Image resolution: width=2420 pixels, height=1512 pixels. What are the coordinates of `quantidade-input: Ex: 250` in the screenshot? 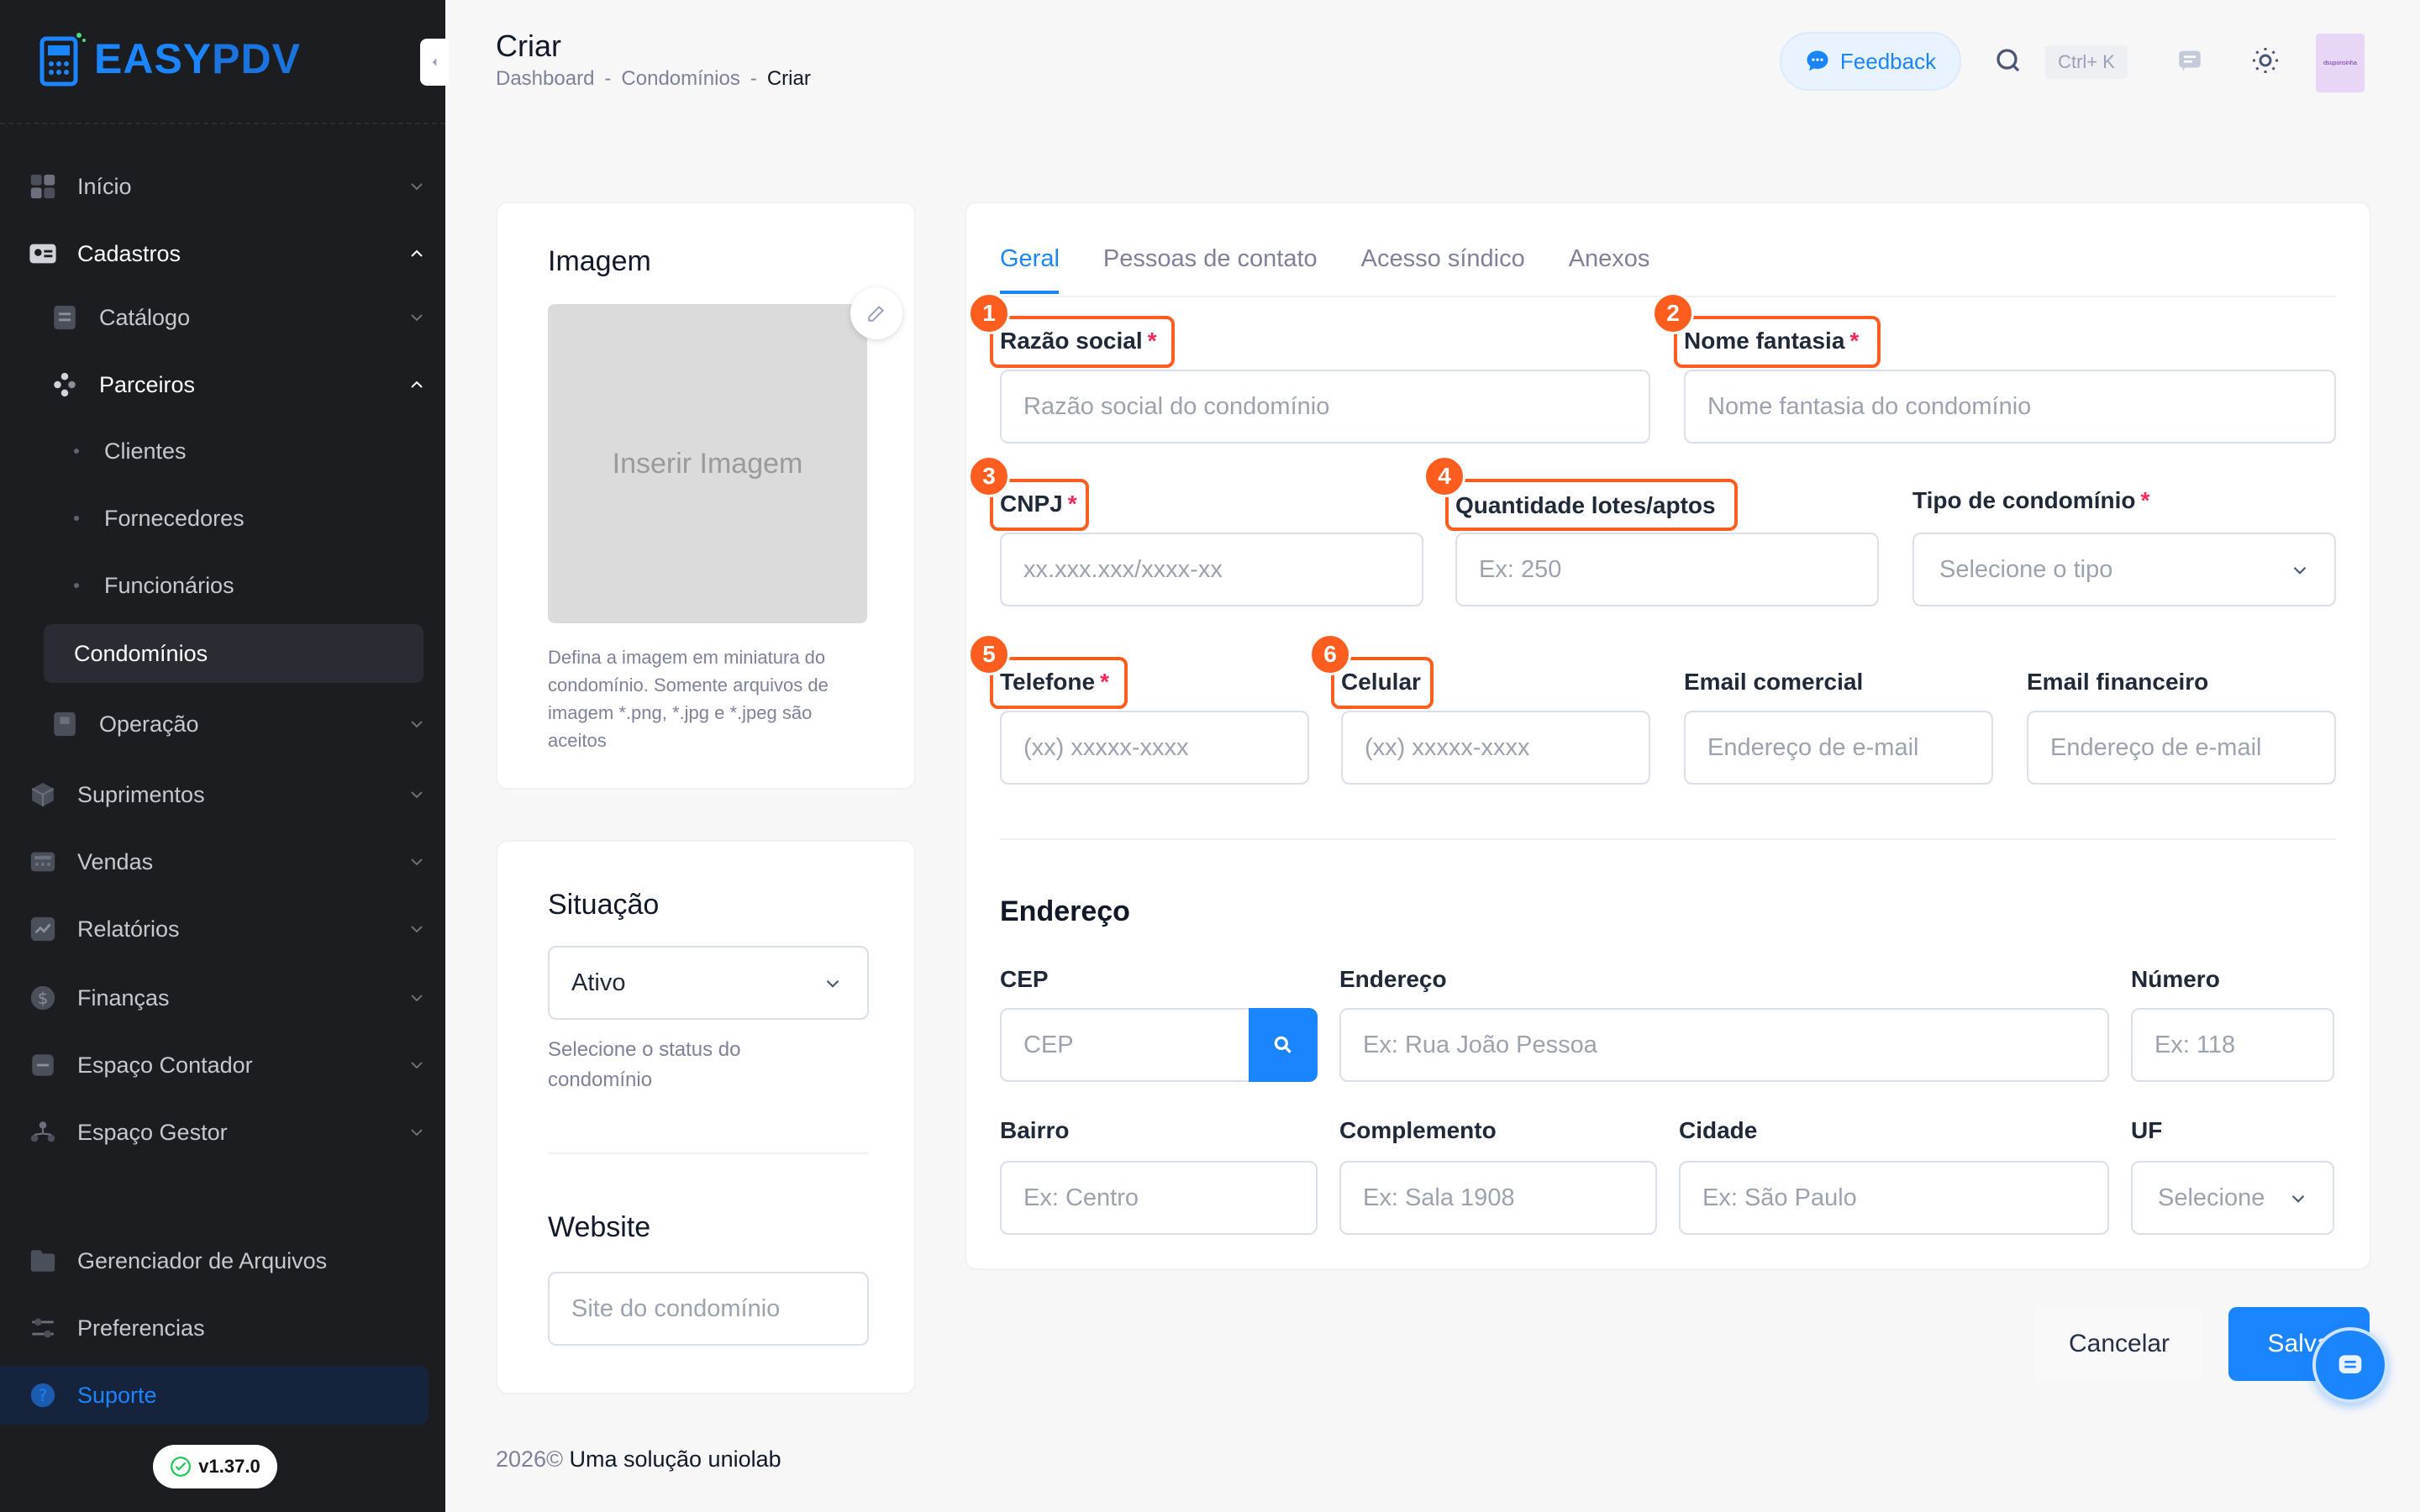 It's located at (1667, 569).